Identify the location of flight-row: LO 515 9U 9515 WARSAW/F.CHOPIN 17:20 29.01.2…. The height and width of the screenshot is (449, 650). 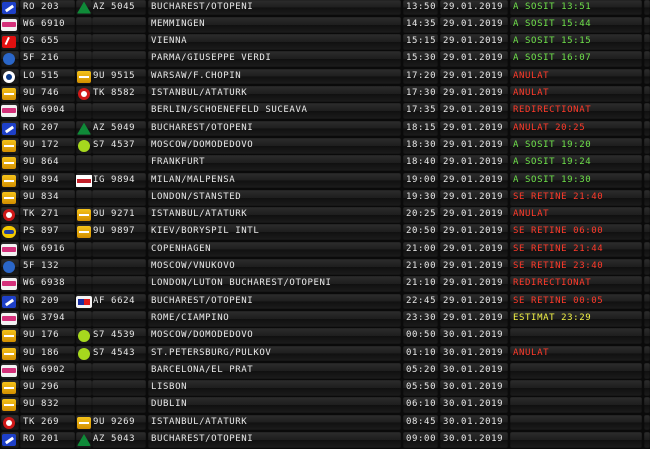
(325, 76).